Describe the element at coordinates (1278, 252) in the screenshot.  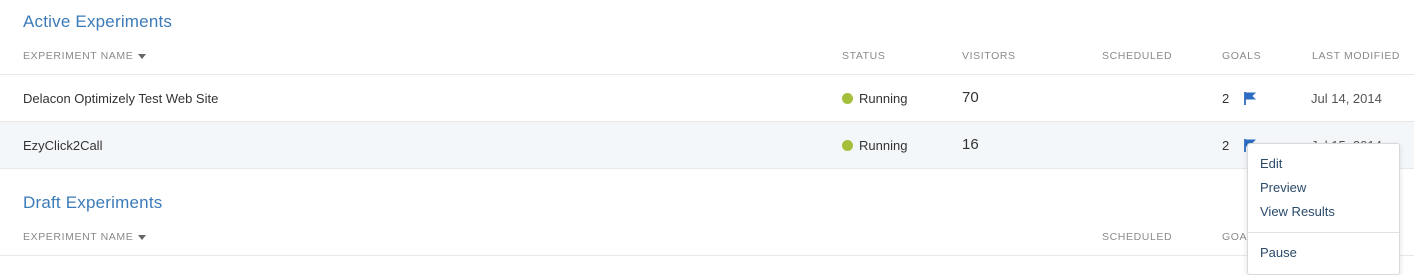
I see `menu-item-pause: Pause` at that location.